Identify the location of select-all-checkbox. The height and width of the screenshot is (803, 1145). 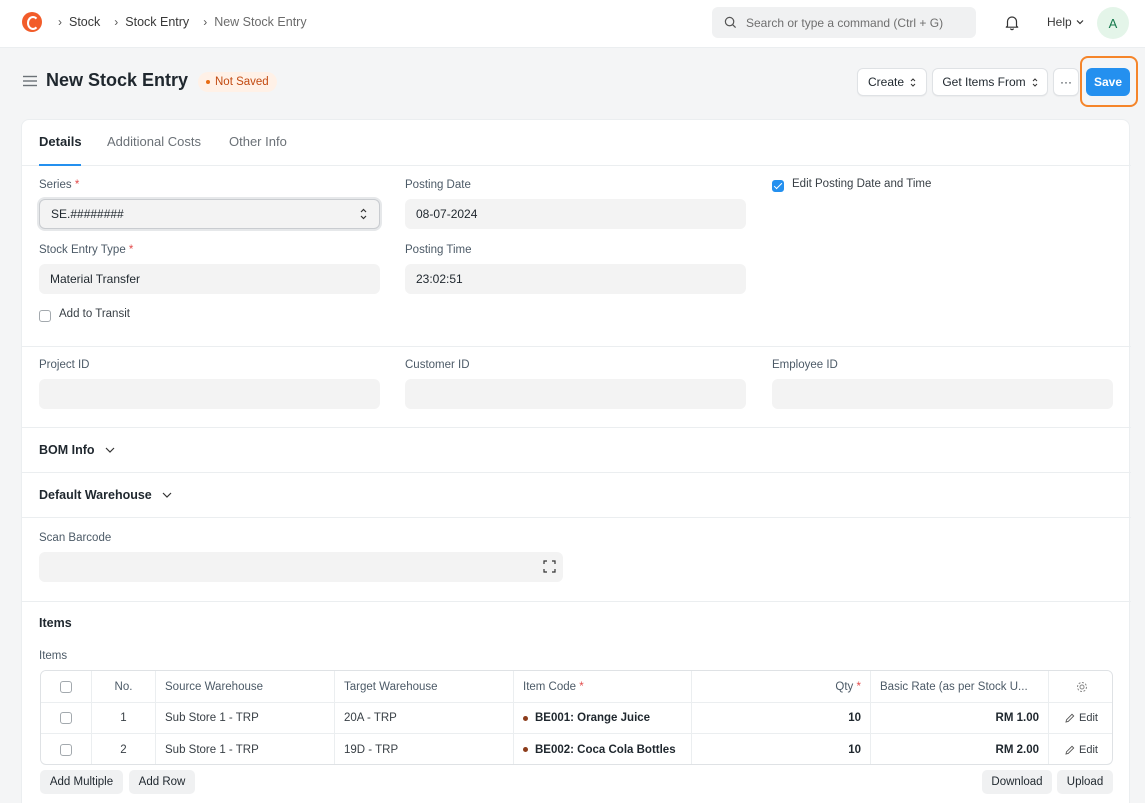
(66, 686).